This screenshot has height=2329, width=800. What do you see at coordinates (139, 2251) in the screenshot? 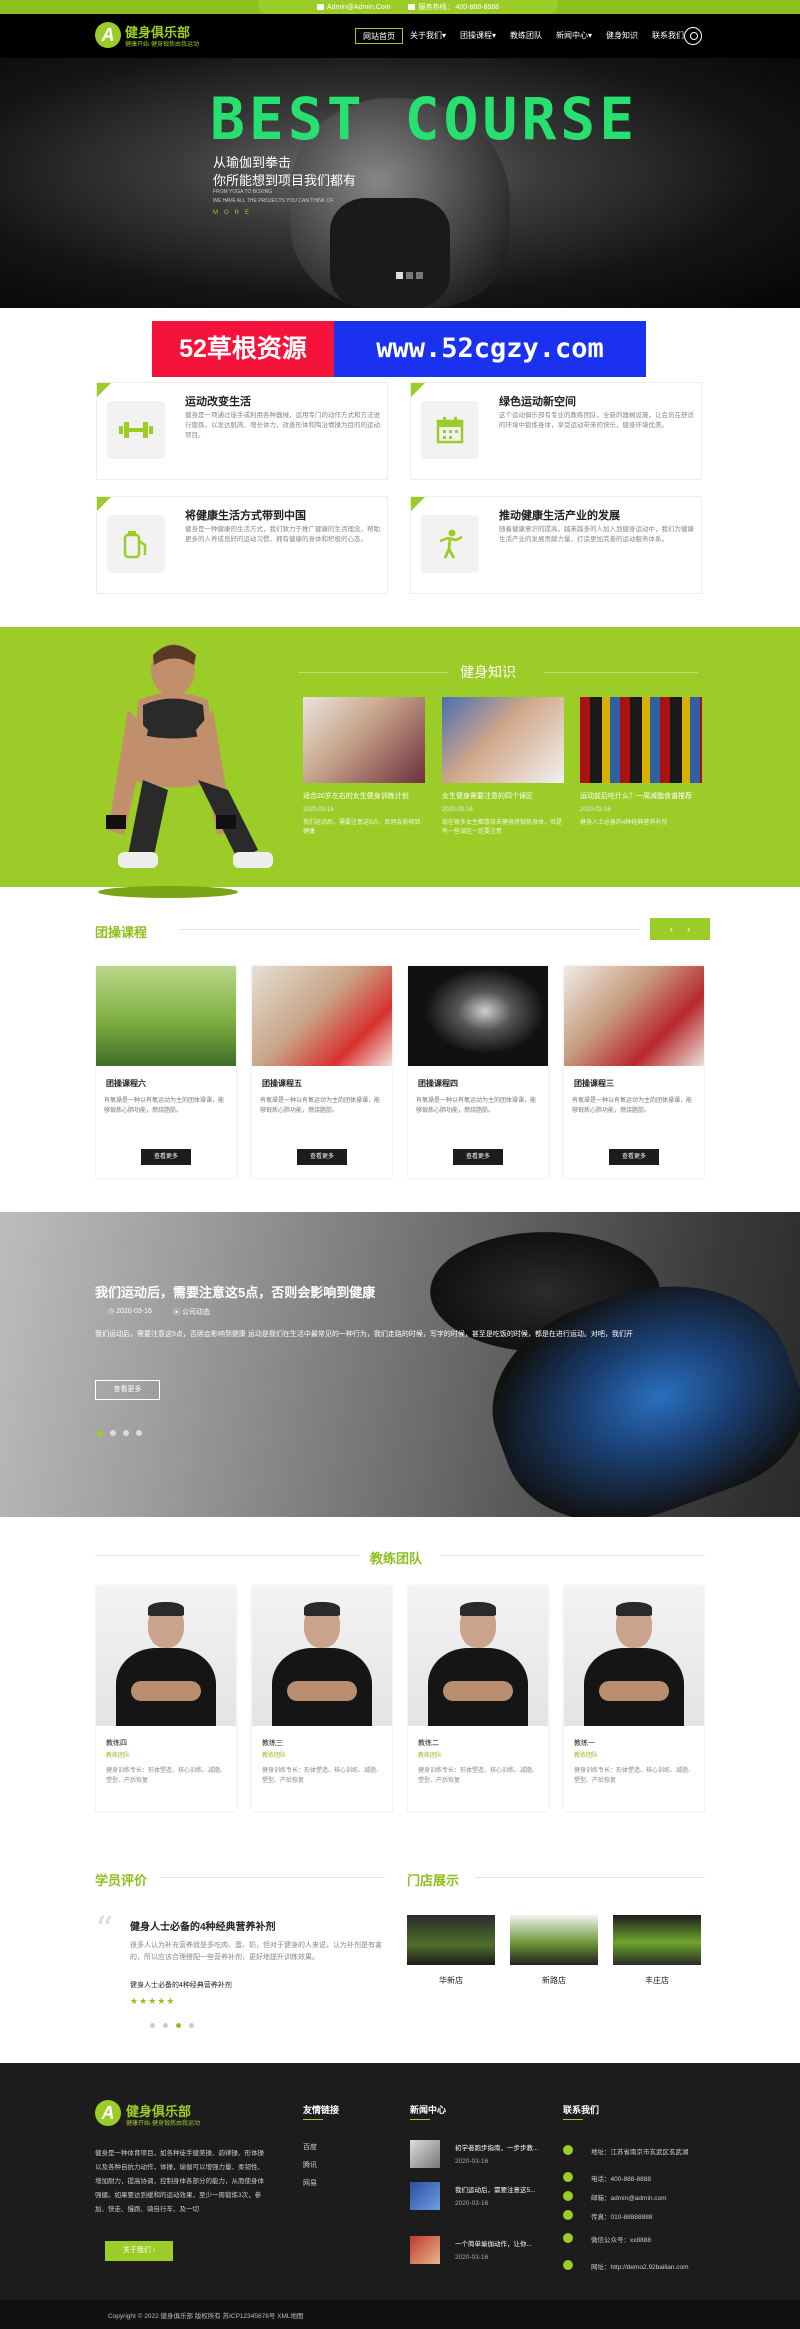
I see `about-us-button: 关于我们 ›` at bounding box center [139, 2251].